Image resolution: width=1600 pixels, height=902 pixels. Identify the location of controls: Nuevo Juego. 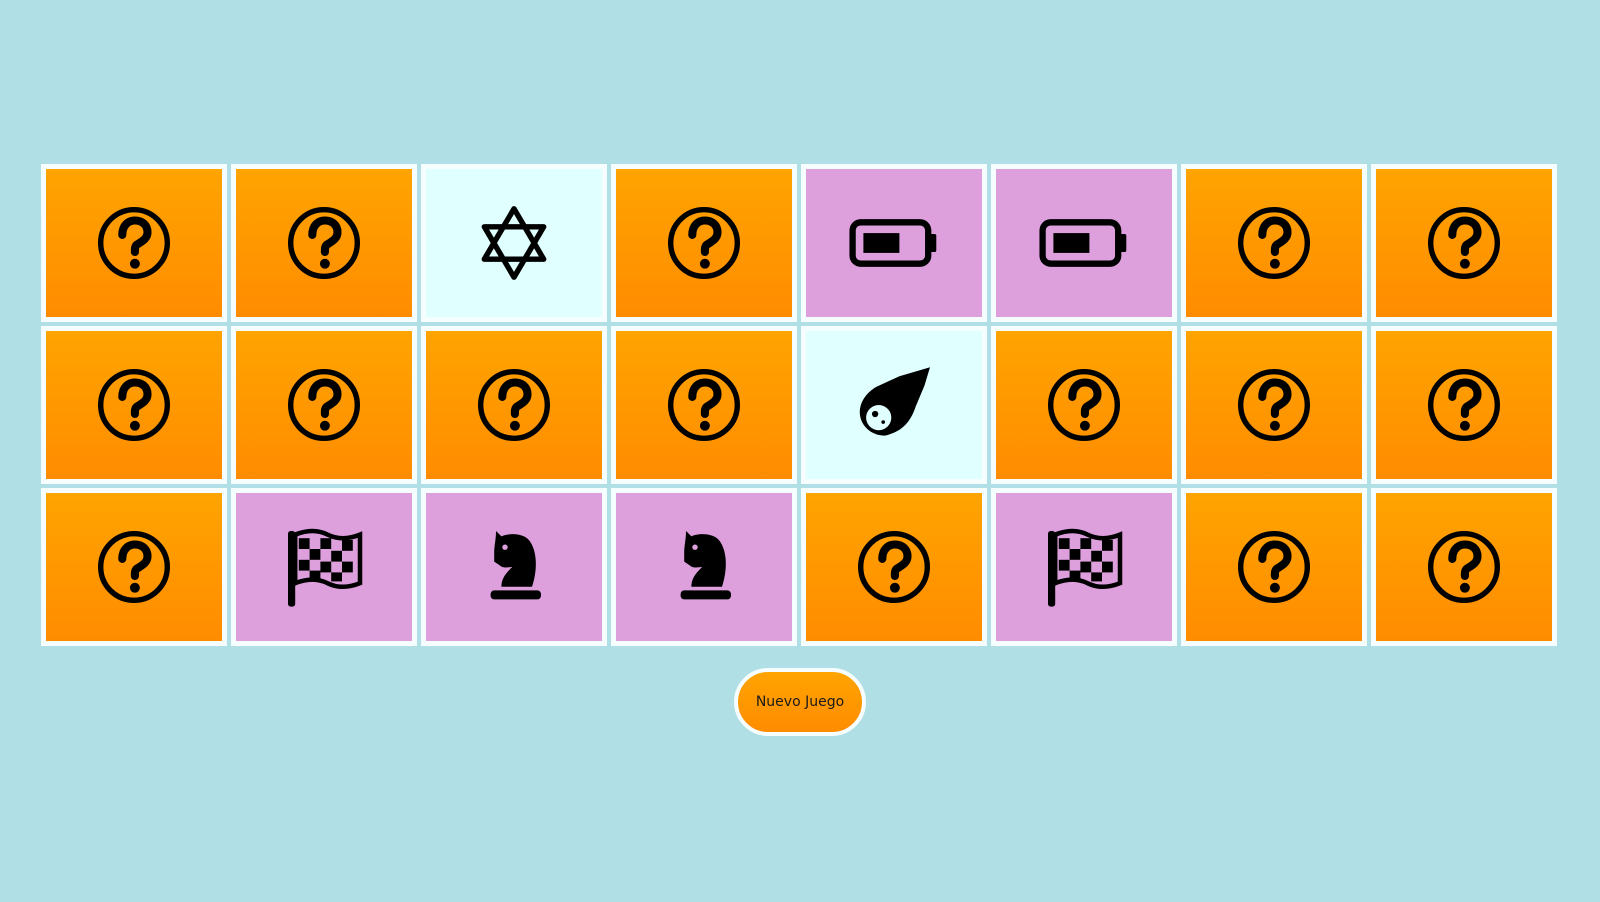
(800, 702).